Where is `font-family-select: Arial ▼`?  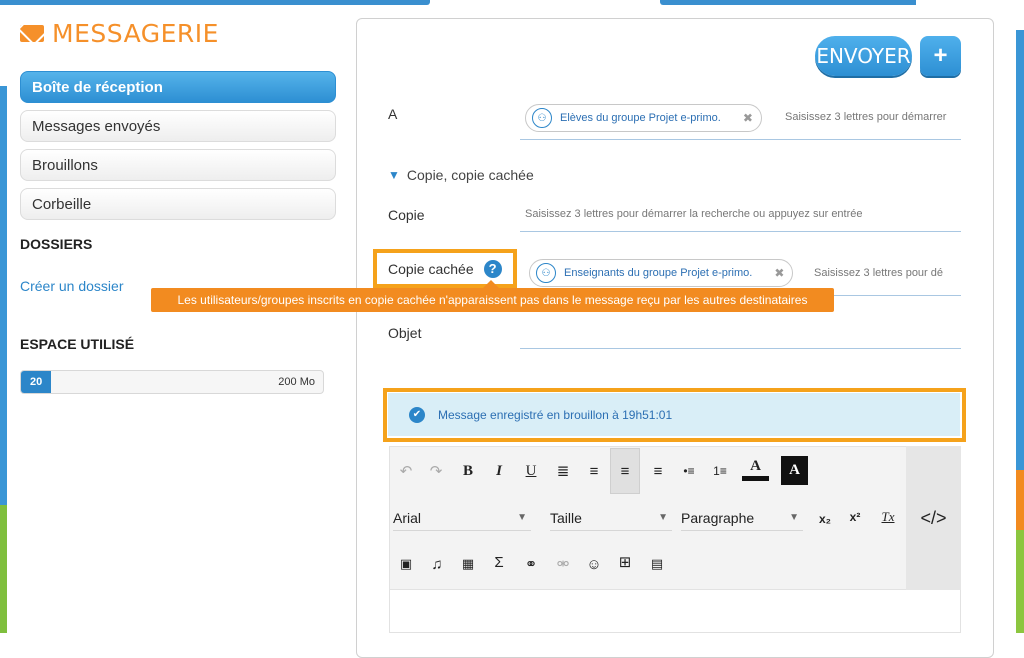
font-family-select: Arial ▼ is located at coordinates (462, 518).